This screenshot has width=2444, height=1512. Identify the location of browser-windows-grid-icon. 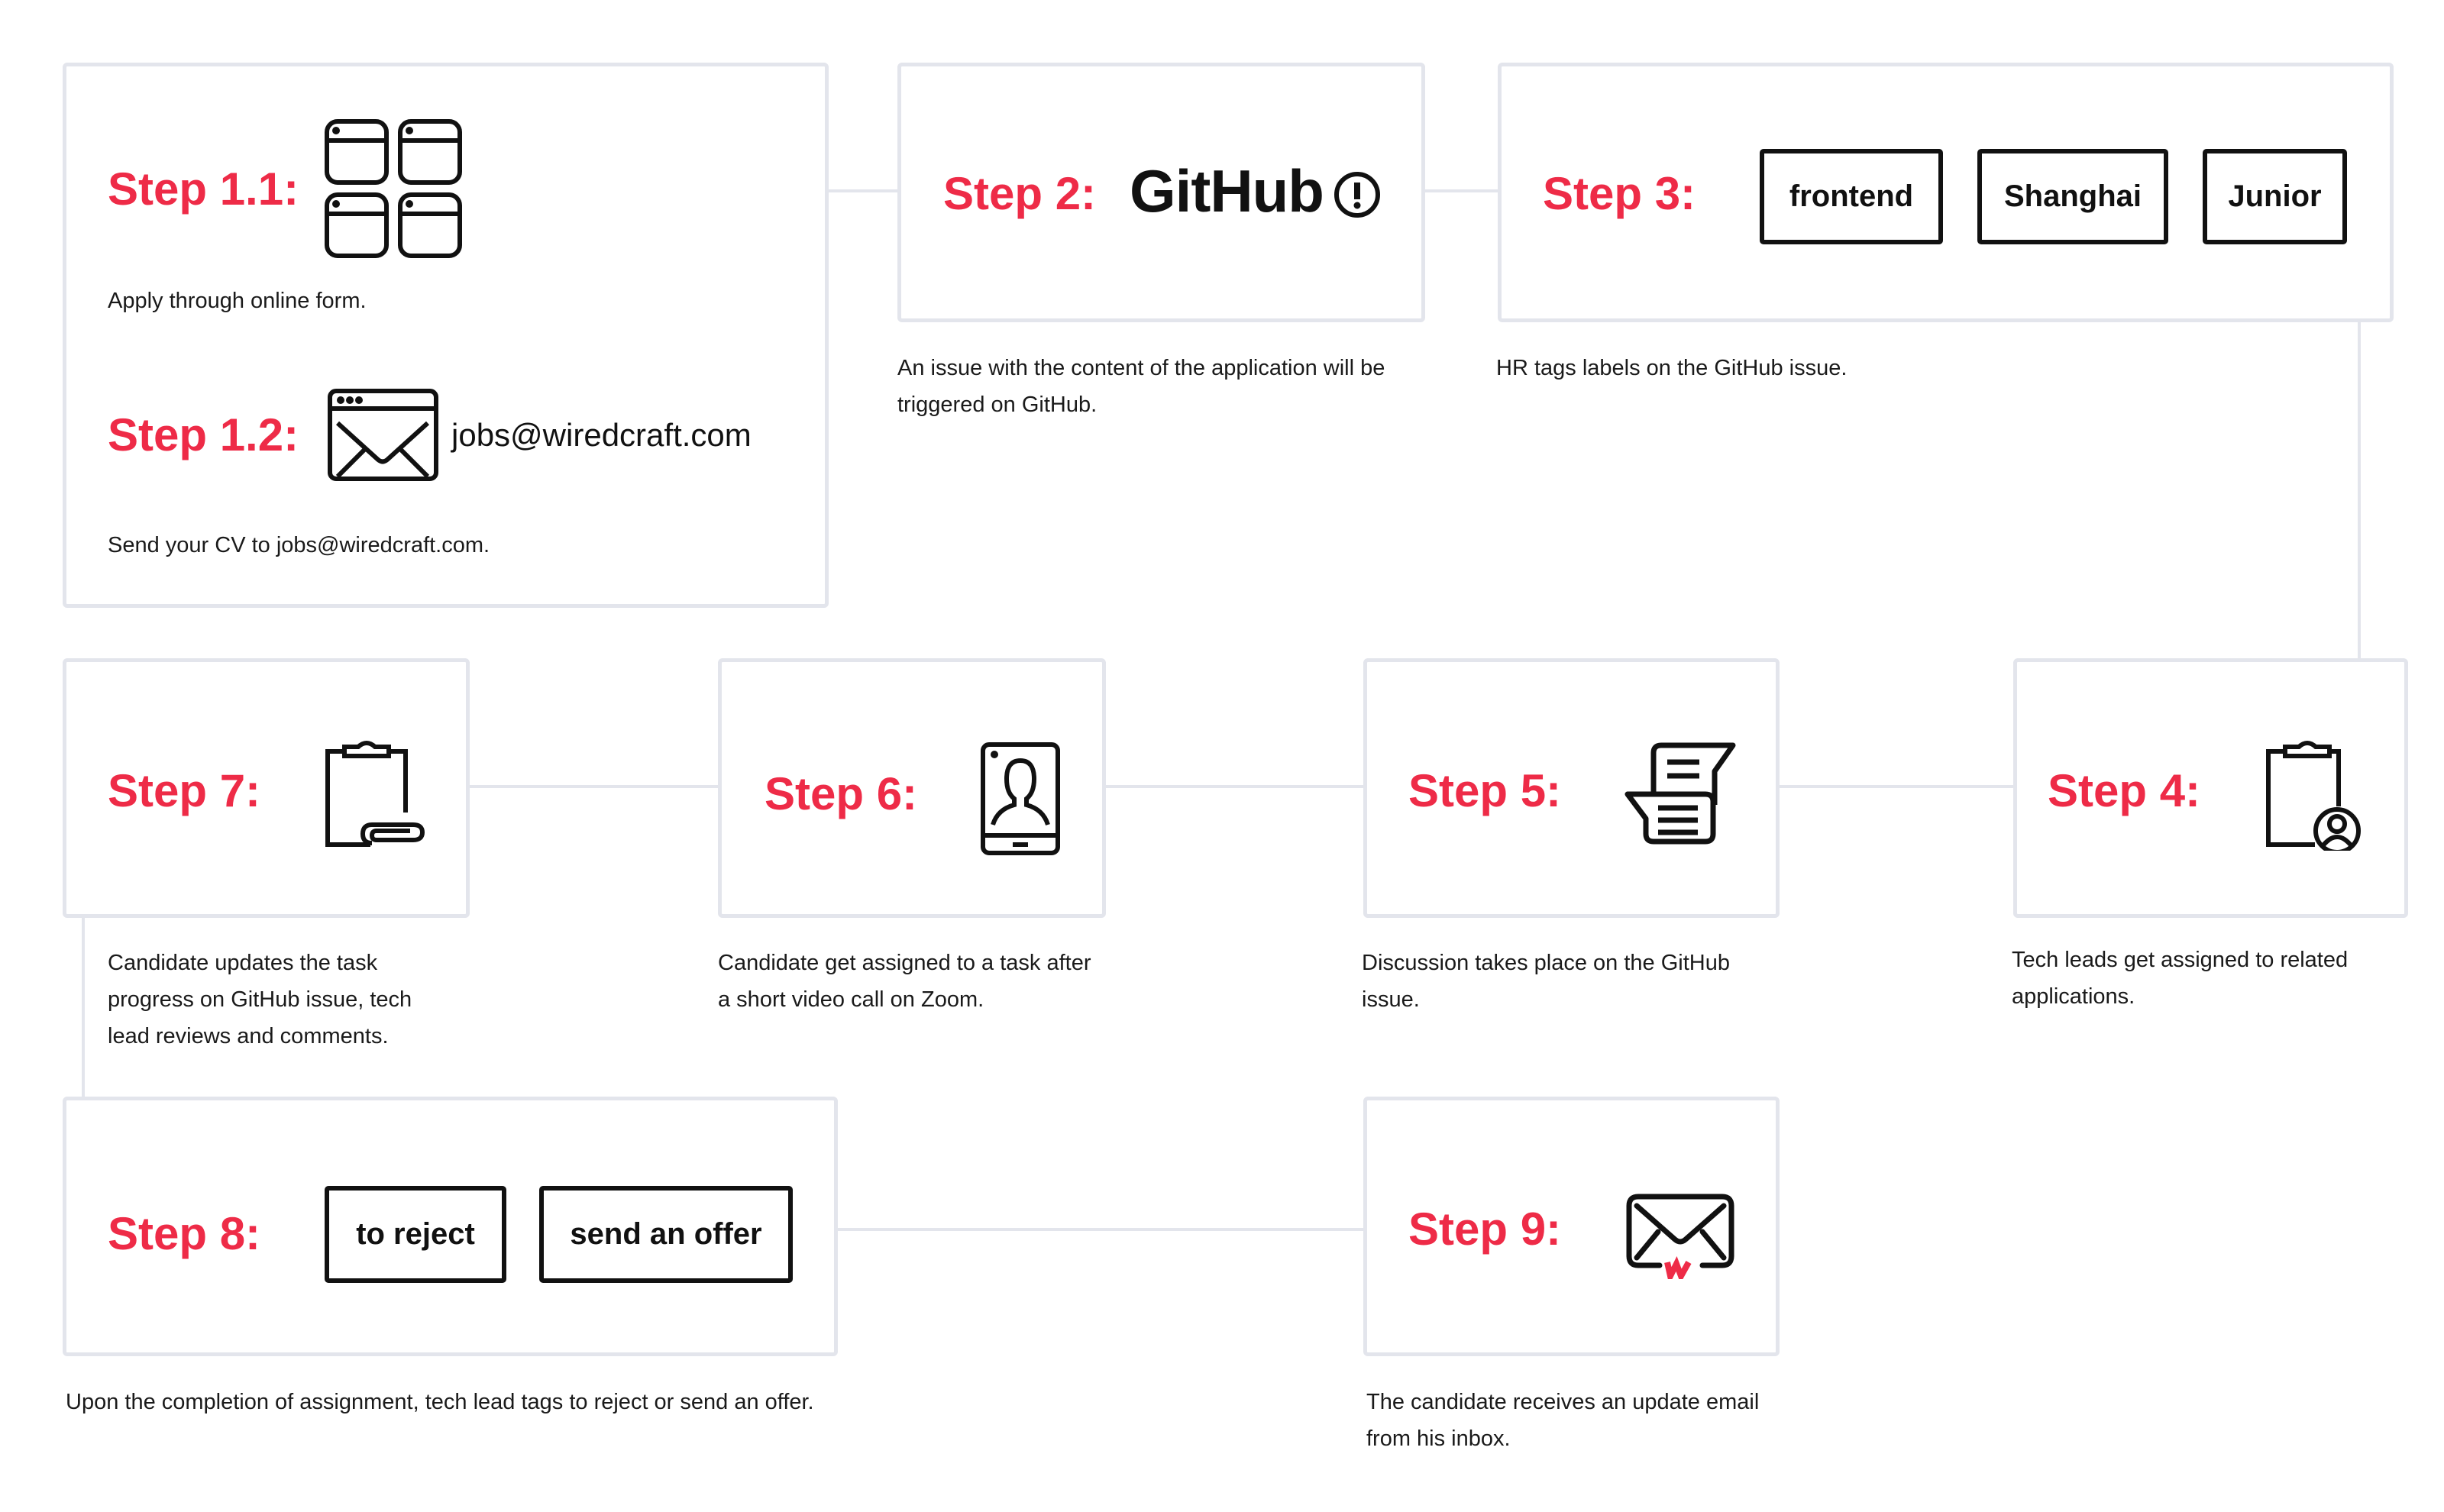
(393, 188).